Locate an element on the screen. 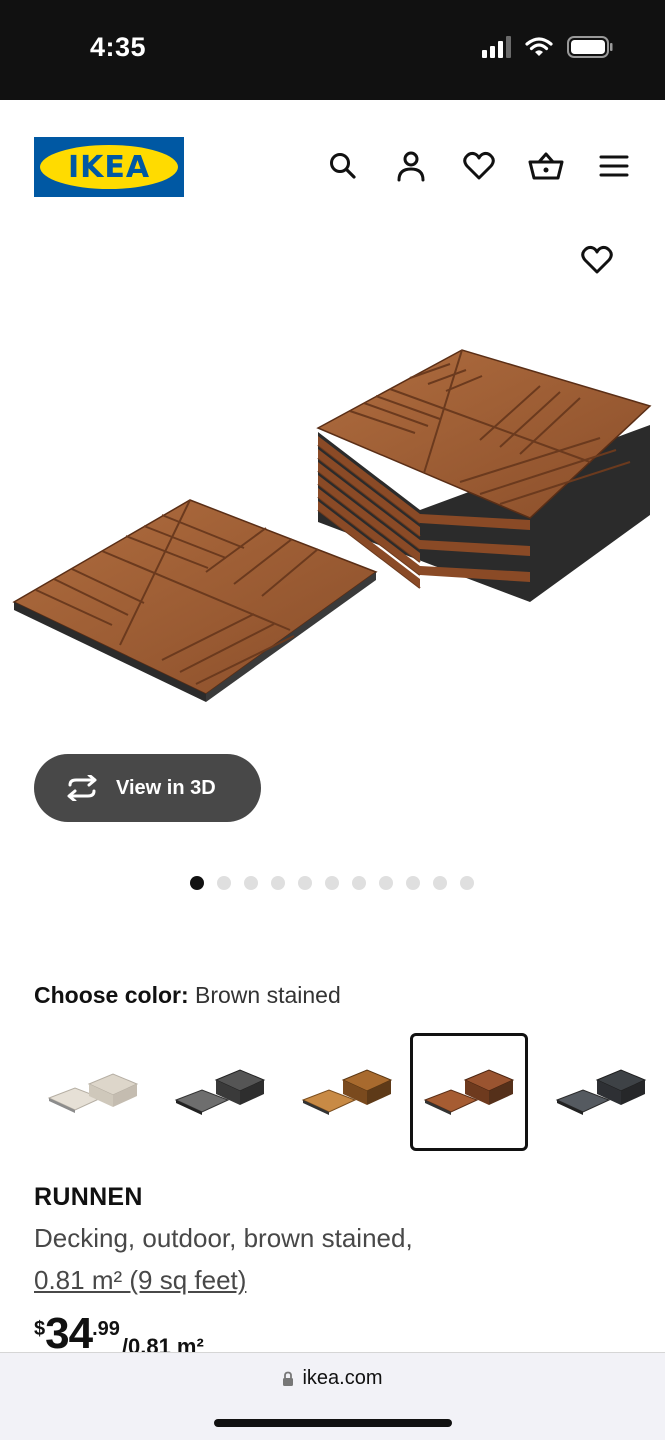 This screenshot has height=1440, width=665. site-header: IKEA is located at coordinates (332, 170).